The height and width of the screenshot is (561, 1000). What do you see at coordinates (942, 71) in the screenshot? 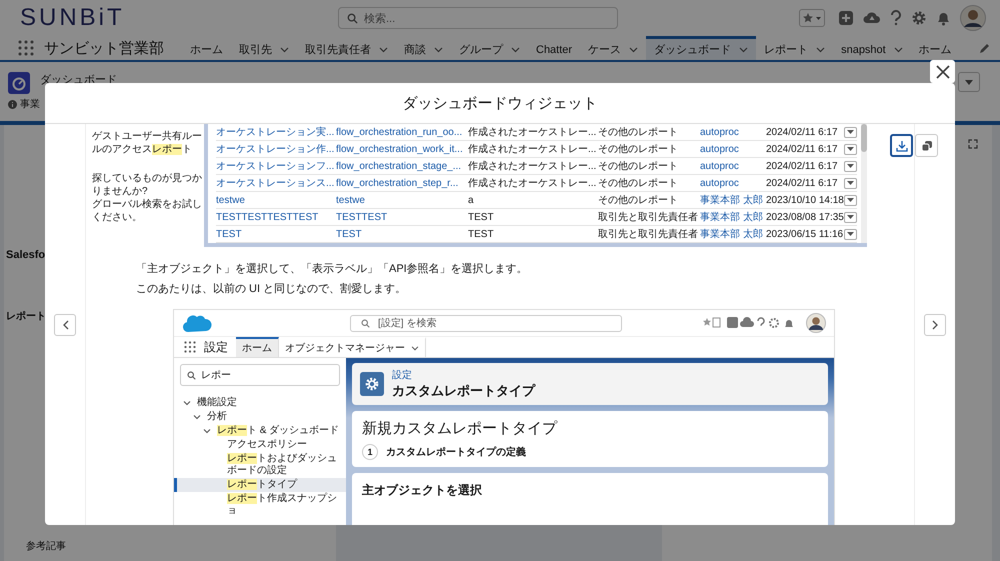
I see `close-button` at bounding box center [942, 71].